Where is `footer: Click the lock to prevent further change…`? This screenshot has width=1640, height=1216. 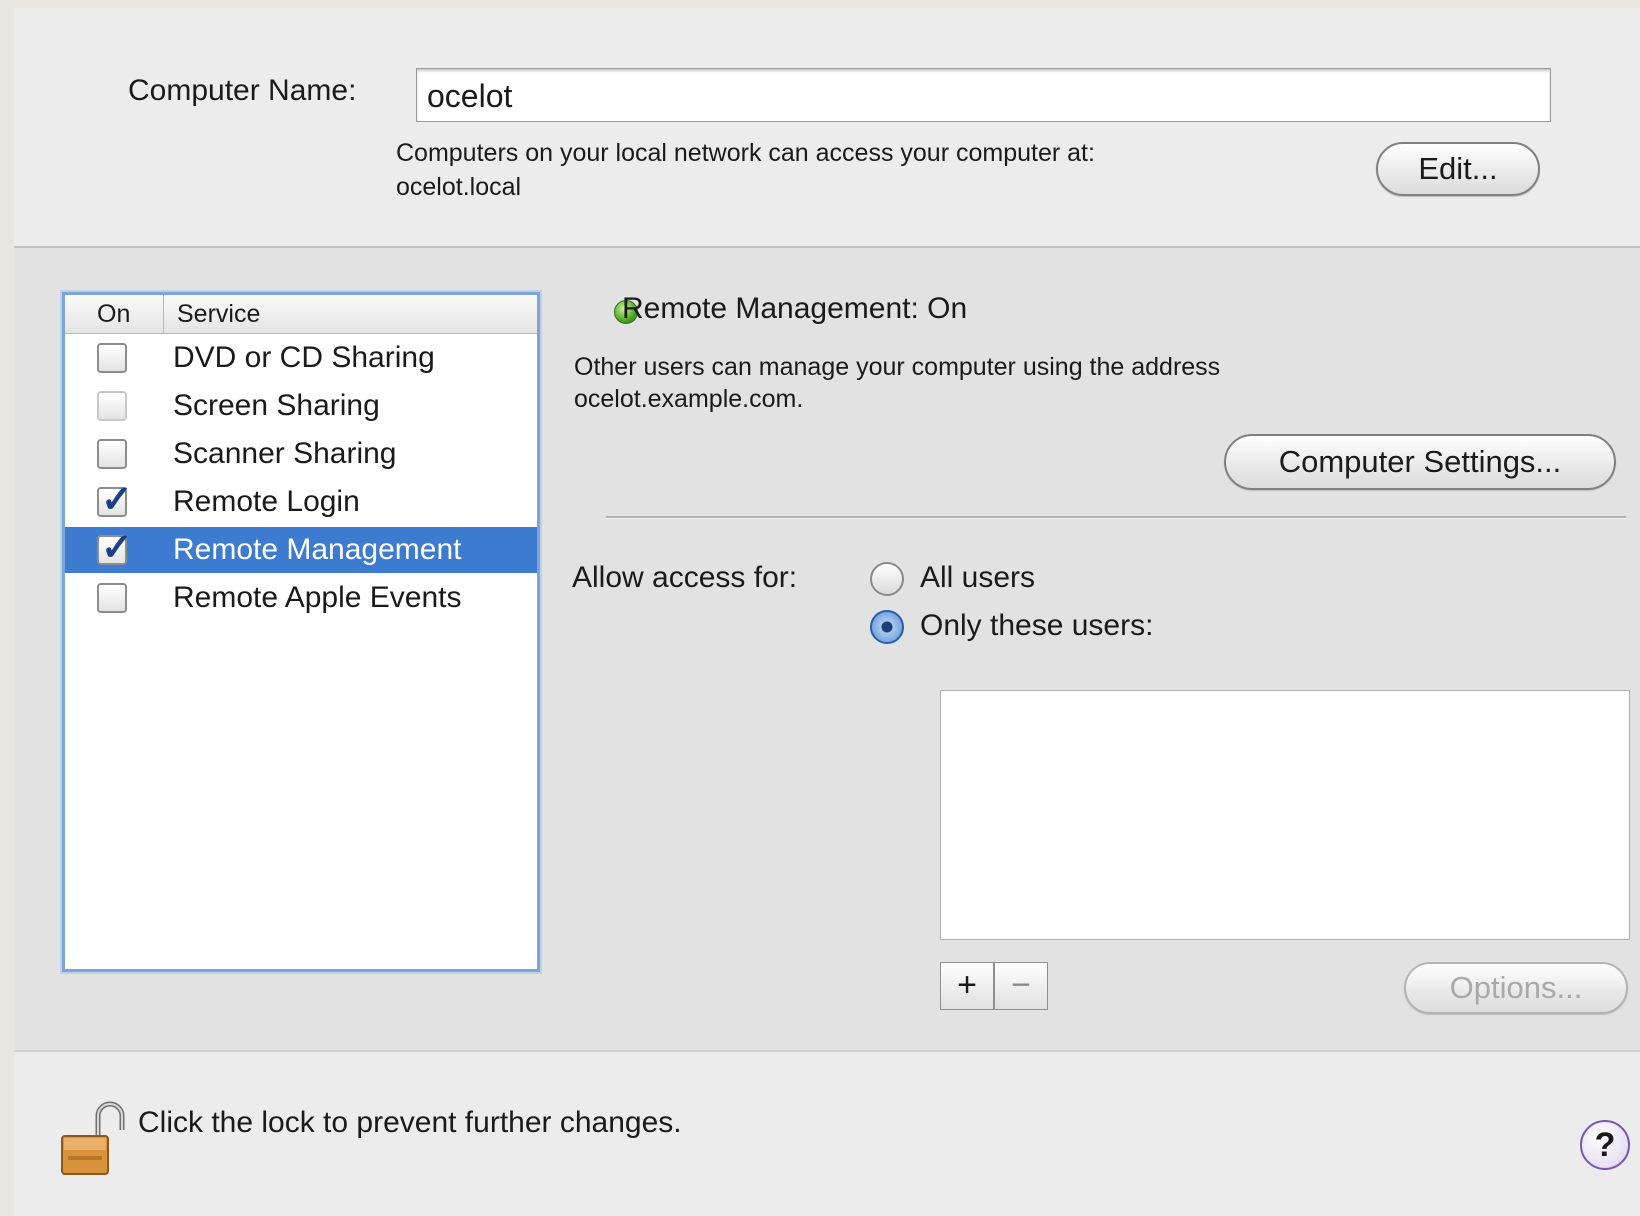 footer: Click the lock to prevent further change… is located at coordinates (827, 1134).